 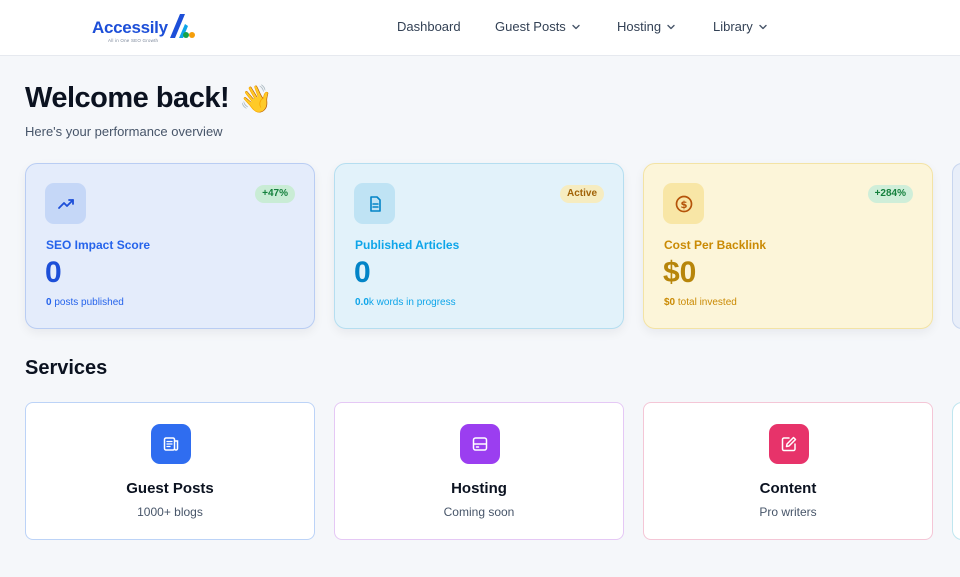 What do you see at coordinates (890, 194) in the screenshot?
I see `status-badge: +284%` at bounding box center [890, 194].